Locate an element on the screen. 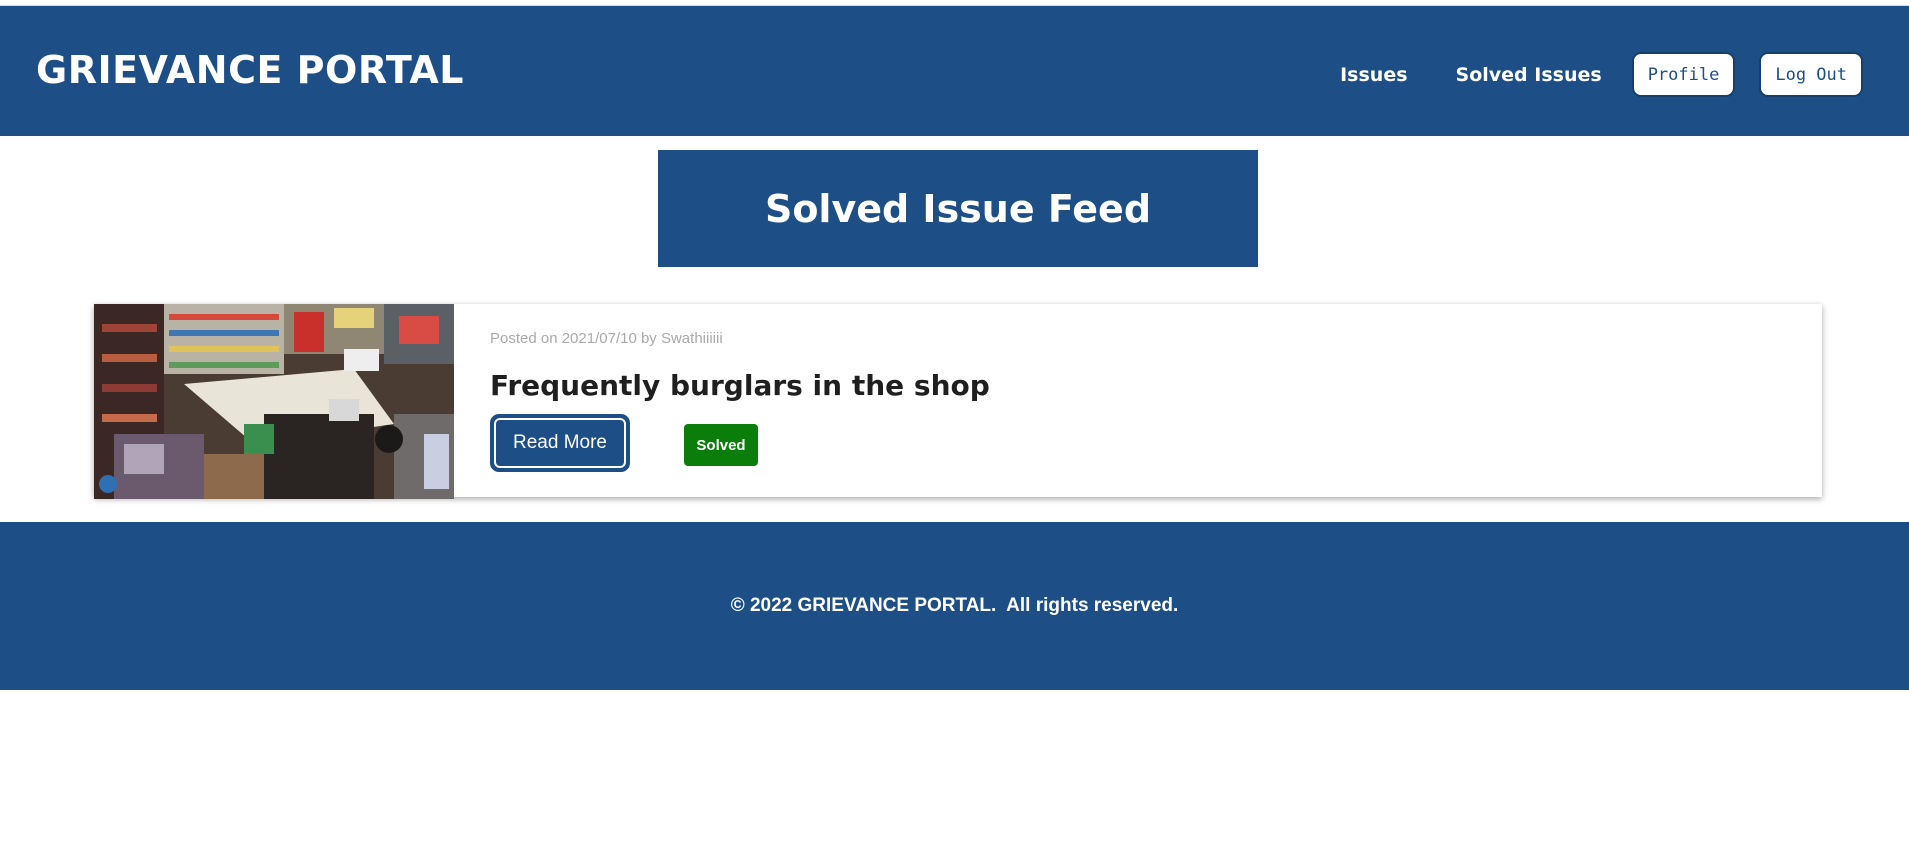  site-brand: GRIEVANCE PORTAL is located at coordinates (250, 70).